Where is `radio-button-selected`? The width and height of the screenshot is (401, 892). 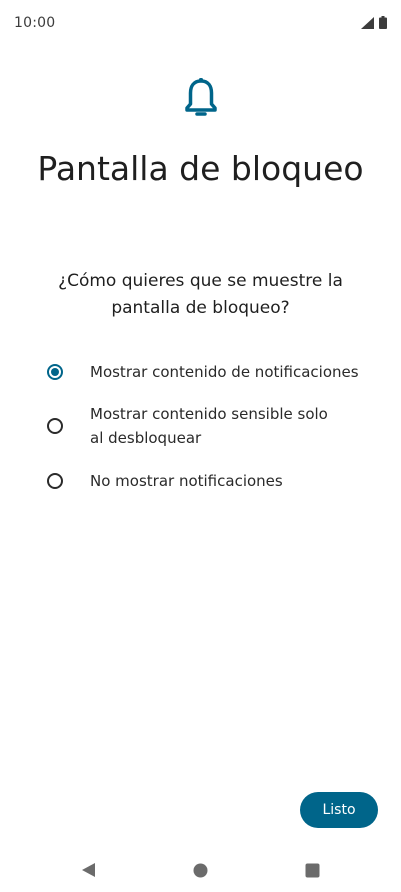 radio-button-selected is located at coordinates (55, 372).